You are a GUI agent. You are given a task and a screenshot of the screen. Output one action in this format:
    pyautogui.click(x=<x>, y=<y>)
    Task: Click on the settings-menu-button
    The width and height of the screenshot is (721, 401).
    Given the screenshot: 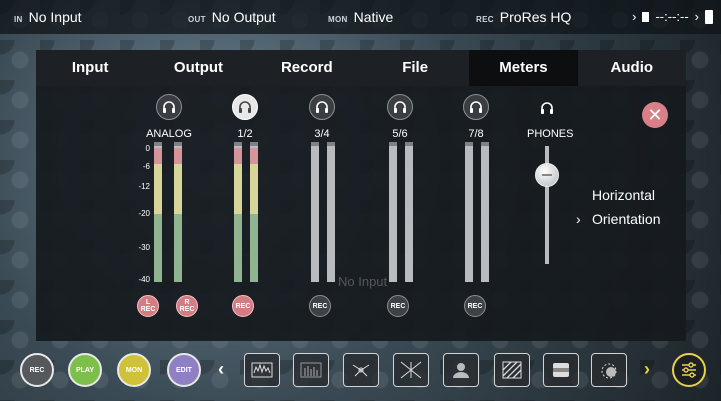 What is the action you would take?
    pyautogui.click(x=689, y=370)
    